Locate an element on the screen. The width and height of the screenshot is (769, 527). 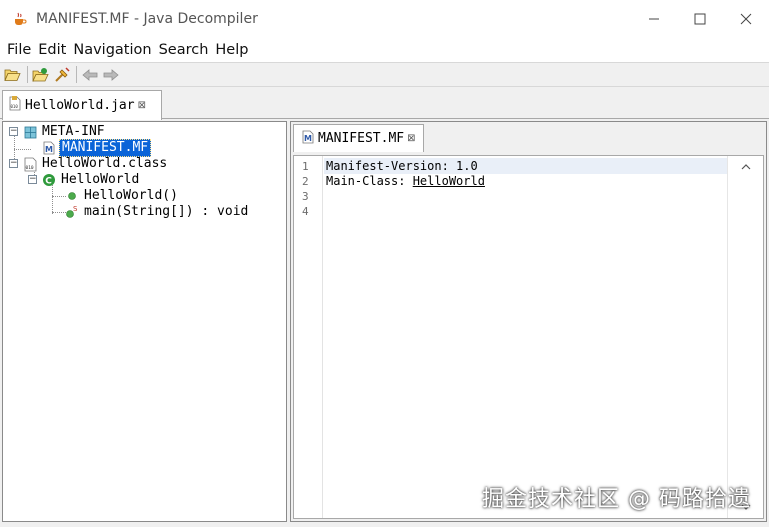
menu-navigation: Navigation is located at coordinates (112, 50).